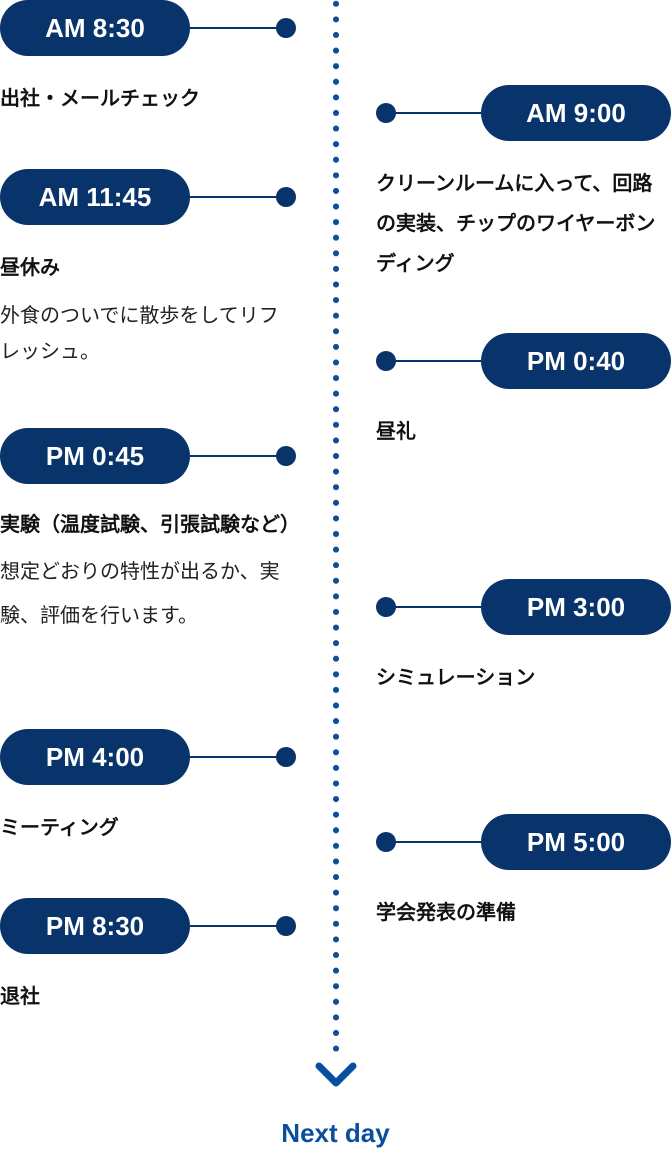 The width and height of the screenshot is (671, 1153). What do you see at coordinates (523, 392) in the screenshot?
I see `timeline-item: PM 0:40 昼礼` at bounding box center [523, 392].